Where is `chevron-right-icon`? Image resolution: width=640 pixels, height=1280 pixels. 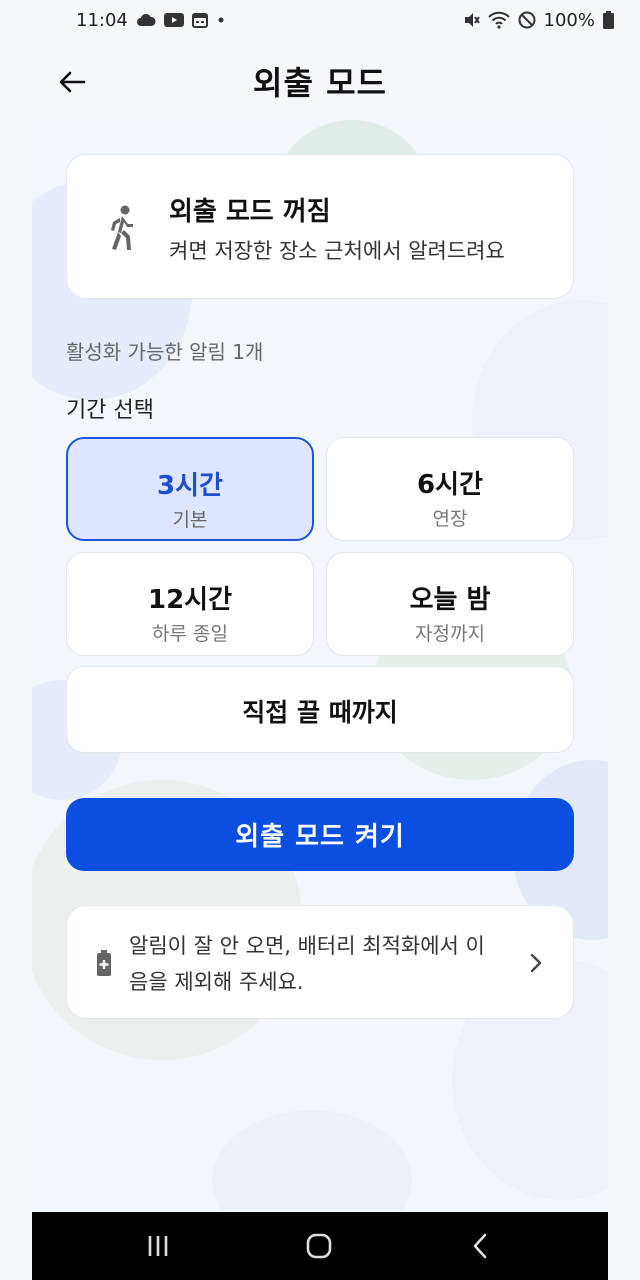 chevron-right-icon is located at coordinates (536, 963).